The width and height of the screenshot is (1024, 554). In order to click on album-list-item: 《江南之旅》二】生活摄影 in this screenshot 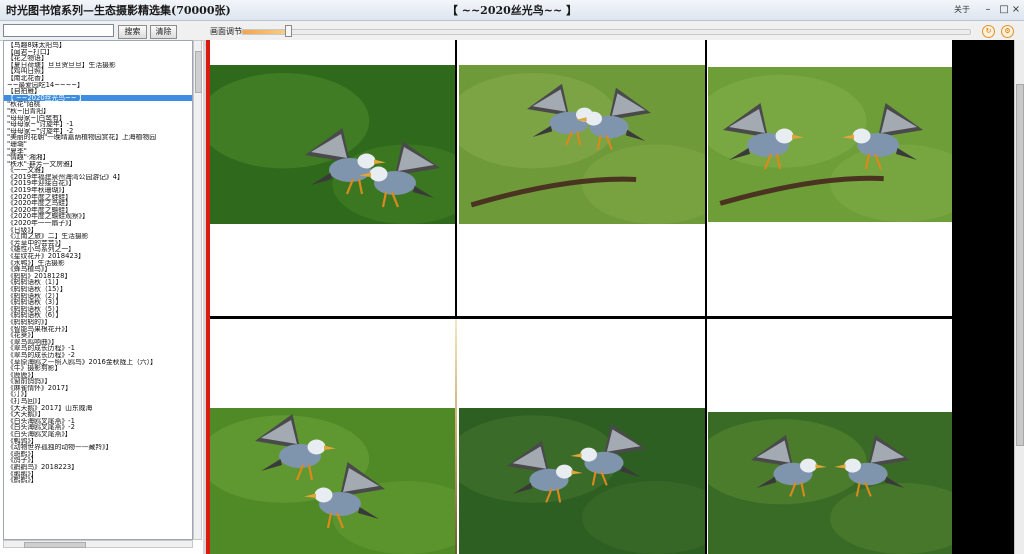, I will do `click(98, 236)`.